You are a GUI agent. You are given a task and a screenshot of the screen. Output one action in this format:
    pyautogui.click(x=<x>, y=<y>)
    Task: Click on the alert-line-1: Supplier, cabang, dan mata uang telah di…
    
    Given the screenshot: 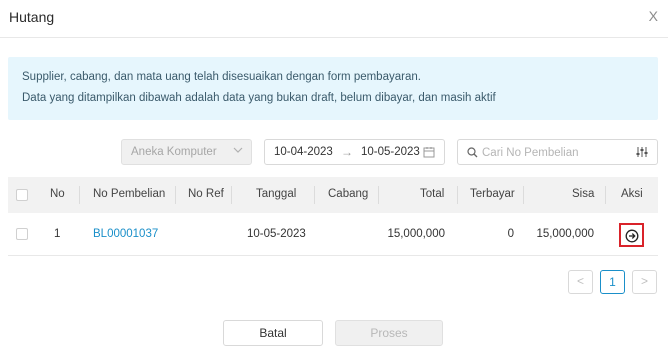 What is the action you would take?
    pyautogui.click(x=221, y=77)
    